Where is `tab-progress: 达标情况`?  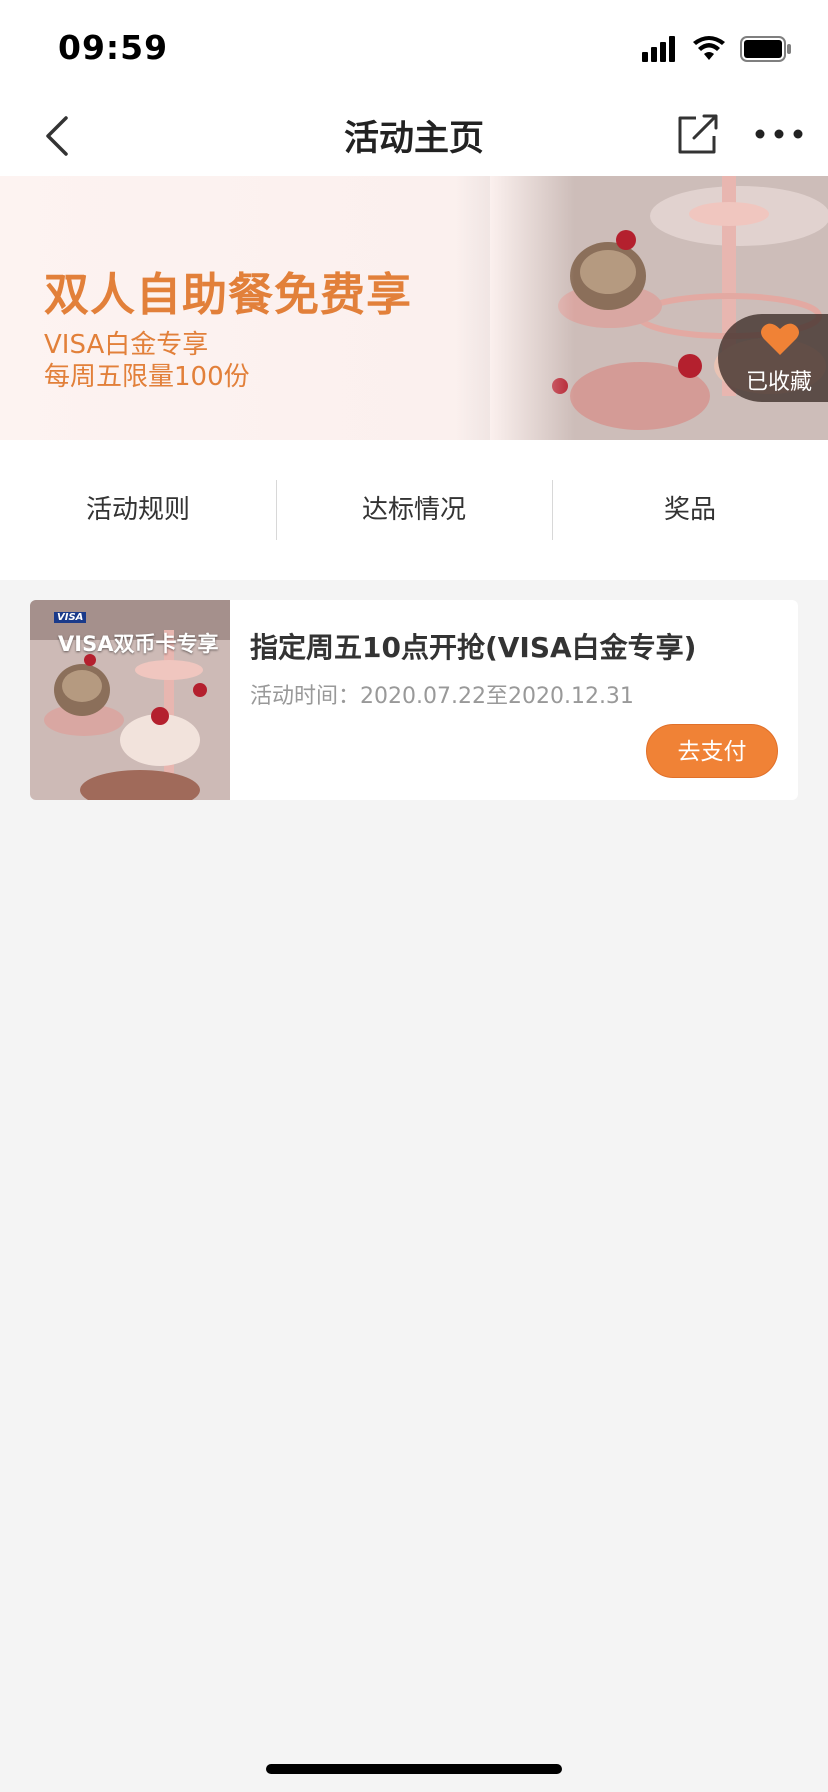
tab-progress: 达标情况 is located at coordinates (414, 510).